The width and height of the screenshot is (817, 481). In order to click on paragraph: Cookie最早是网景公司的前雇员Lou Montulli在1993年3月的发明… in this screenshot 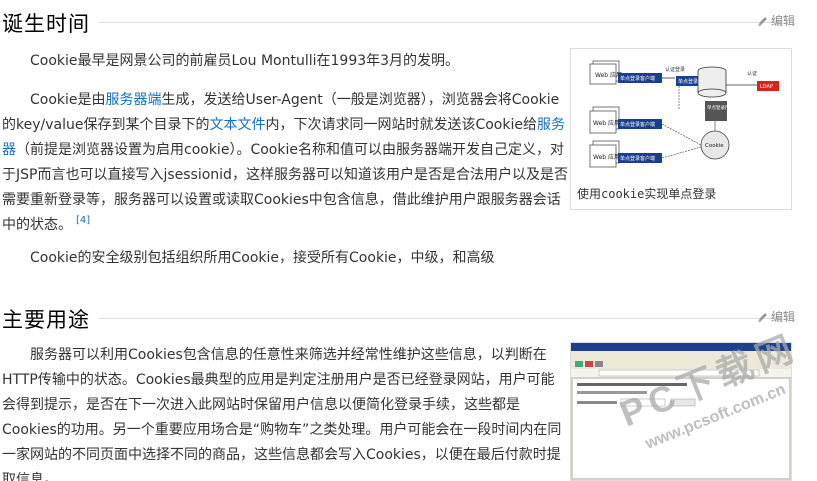, I will do `click(245, 61)`.